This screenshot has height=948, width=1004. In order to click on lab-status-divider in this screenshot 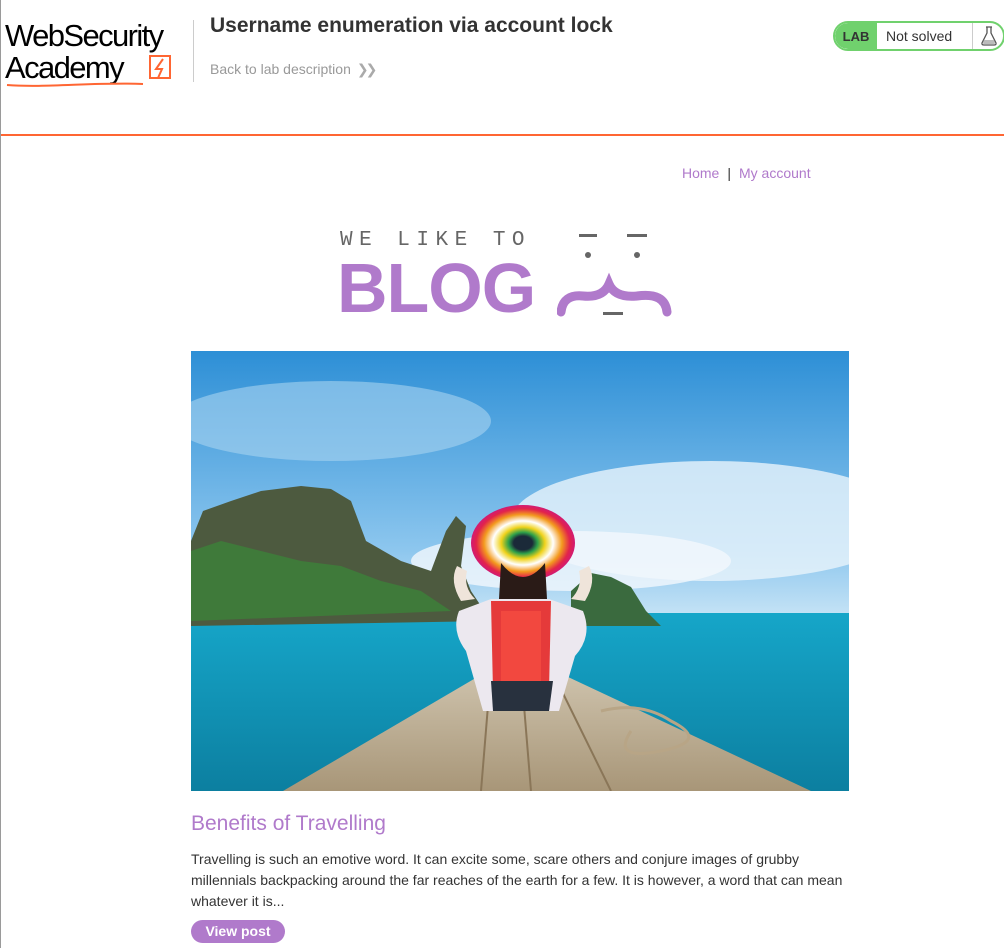, I will do `click(972, 36)`.